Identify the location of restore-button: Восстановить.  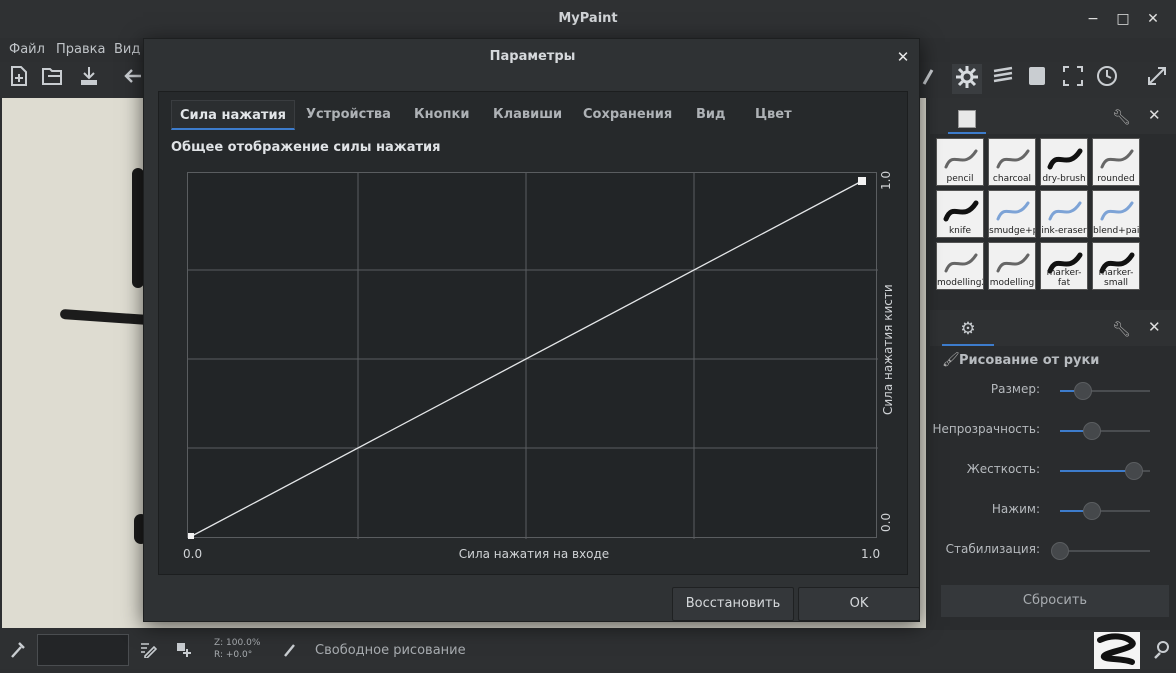
(733, 604).